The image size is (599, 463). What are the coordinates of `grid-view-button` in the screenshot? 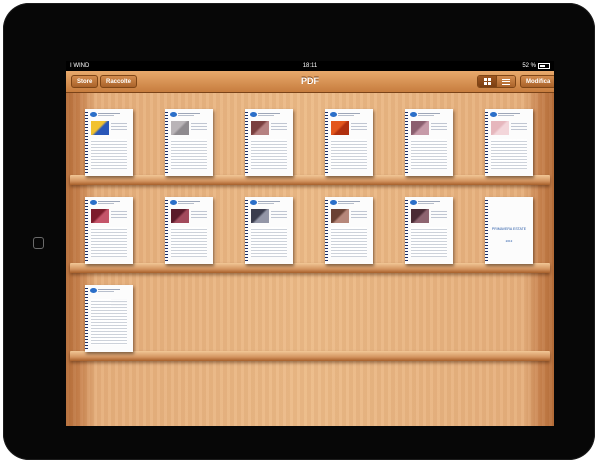 It's located at (487, 81).